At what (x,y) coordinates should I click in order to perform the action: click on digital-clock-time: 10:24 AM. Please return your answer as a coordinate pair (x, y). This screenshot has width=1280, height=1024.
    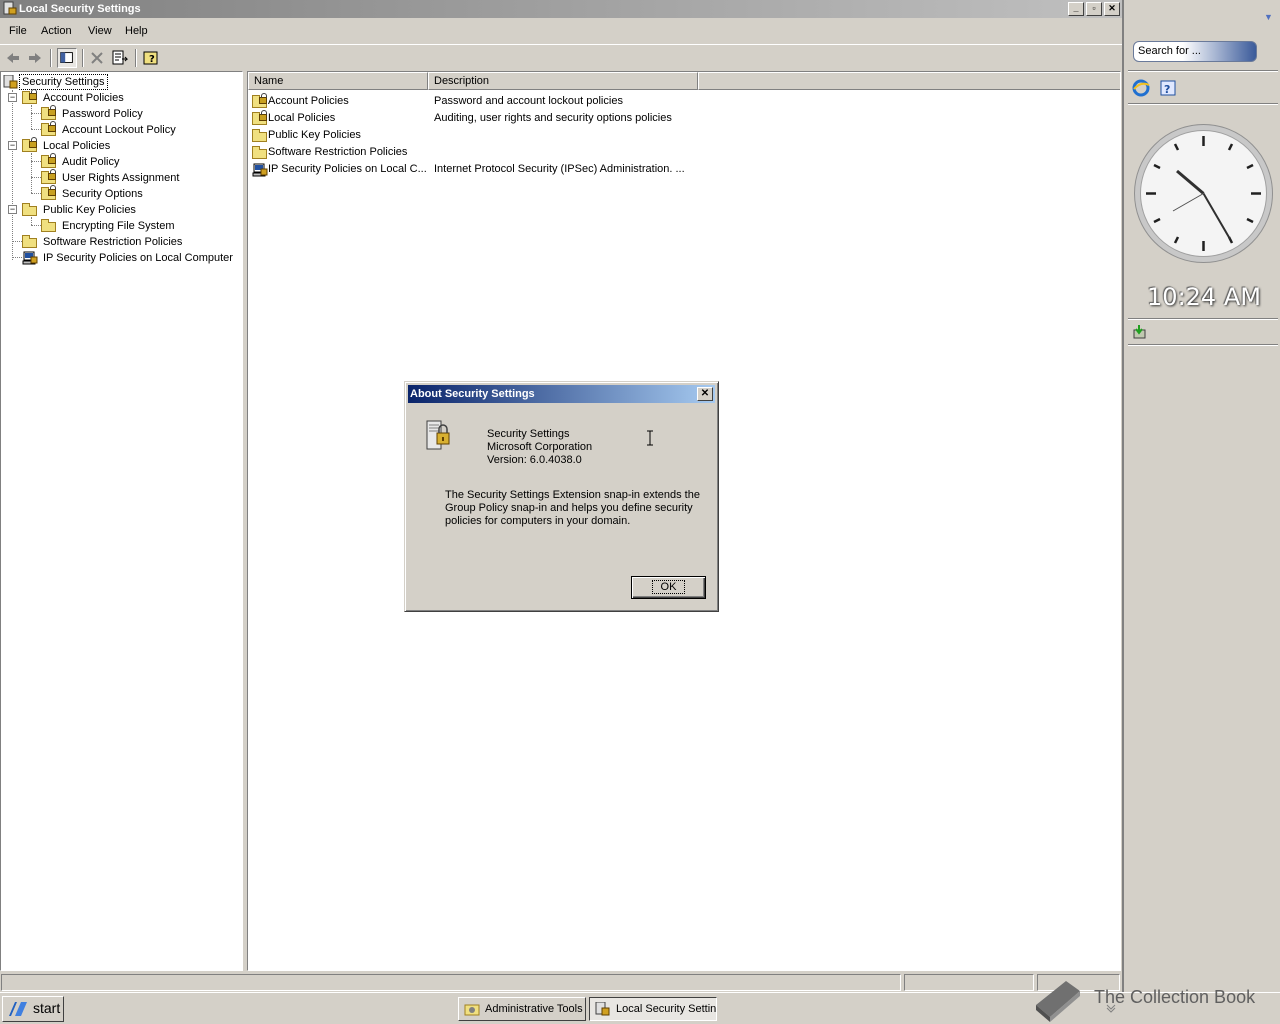
    Looking at the image, I should click on (1204, 297).